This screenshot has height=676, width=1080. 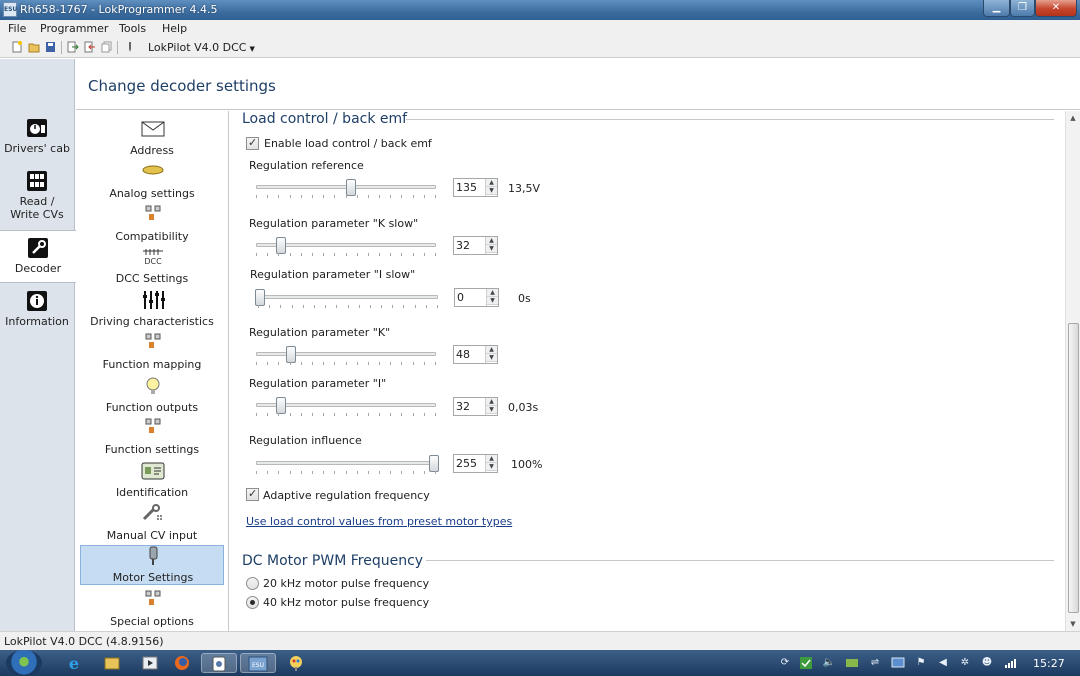 What do you see at coordinates (1056, 8) in the screenshot?
I see `close-button: ✕` at bounding box center [1056, 8].